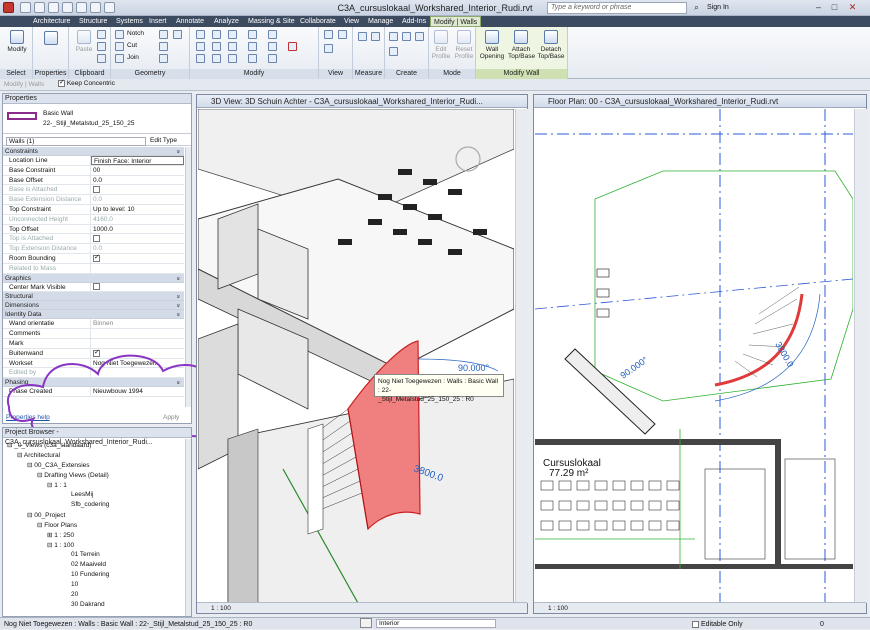  I want to click on pick-icon, so click(328, 48).